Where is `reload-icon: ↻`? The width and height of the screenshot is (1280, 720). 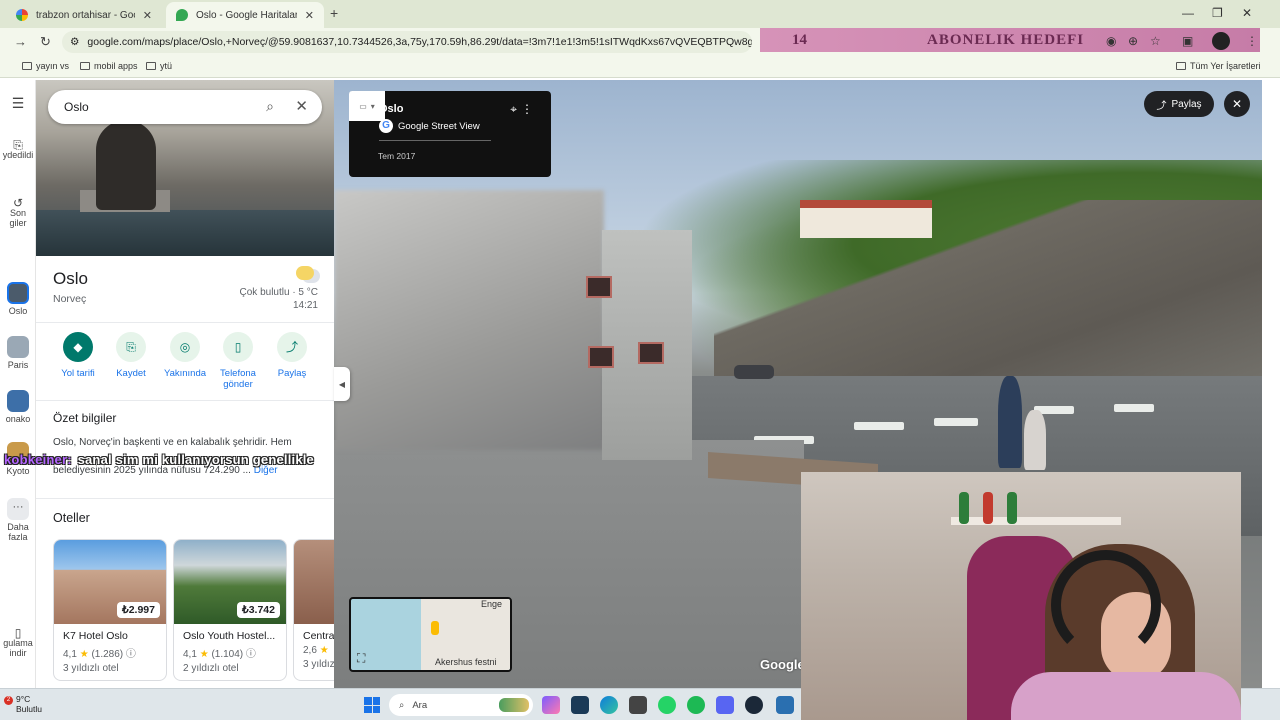 reload-icon: ↻ is located at coordinates (45, 42).